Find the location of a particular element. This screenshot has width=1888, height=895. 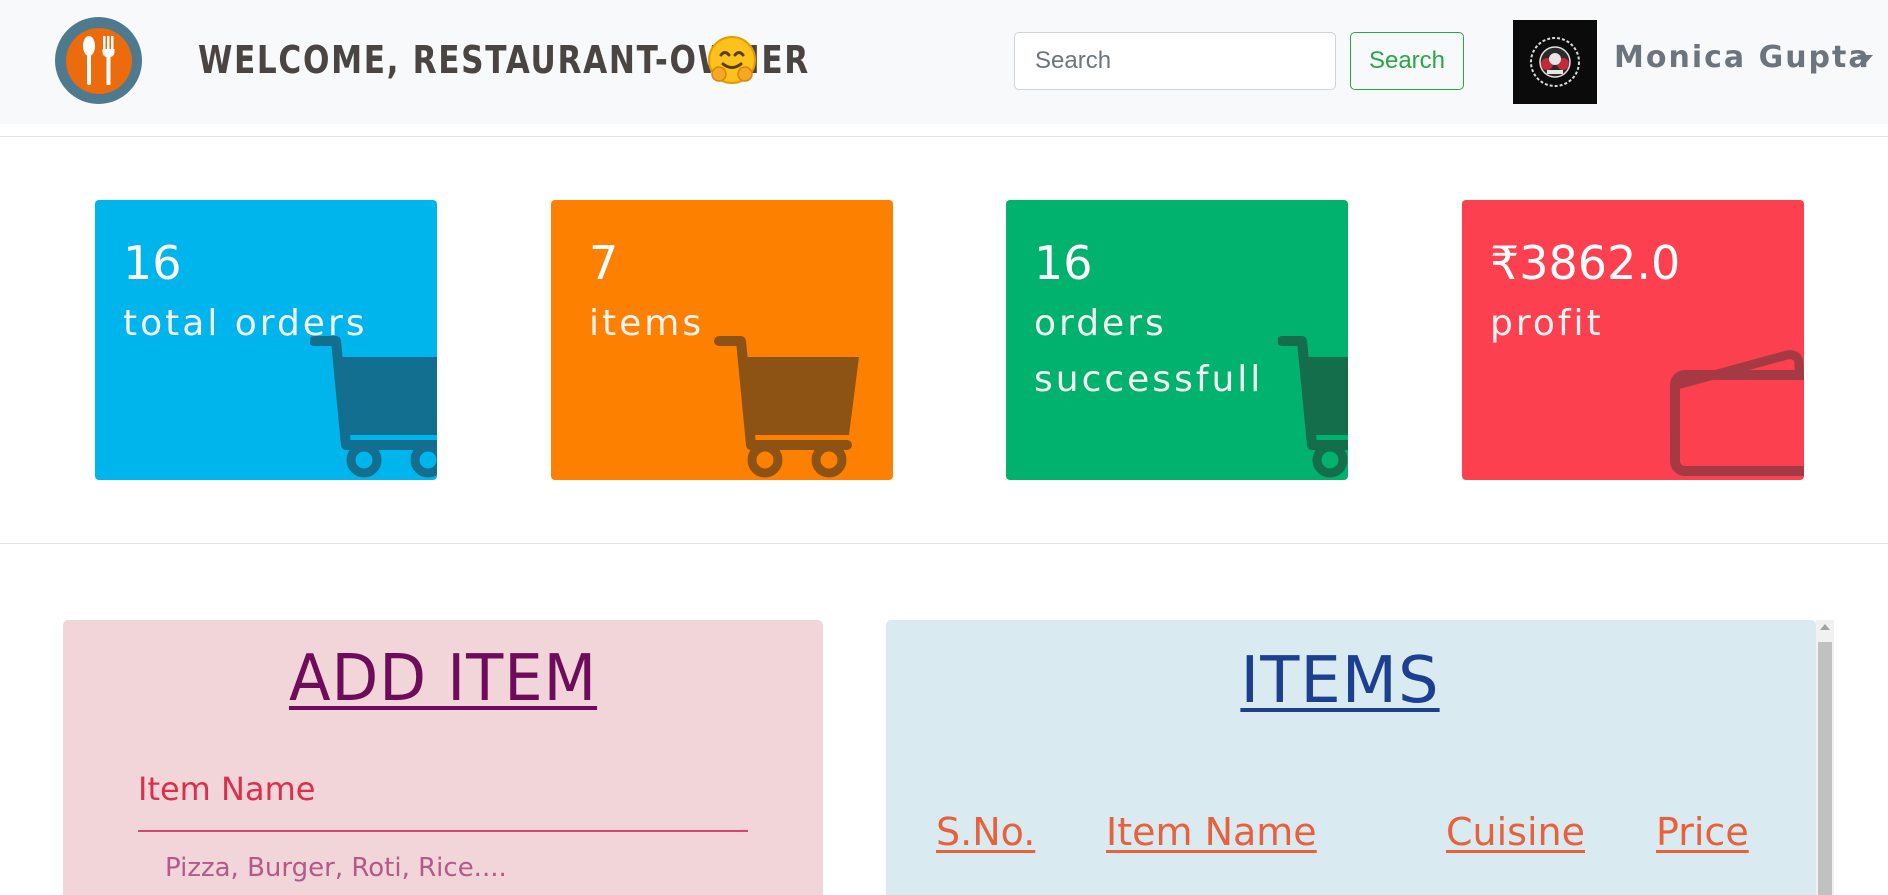

column-header-price: Price is located at coordinates (1702, 832).